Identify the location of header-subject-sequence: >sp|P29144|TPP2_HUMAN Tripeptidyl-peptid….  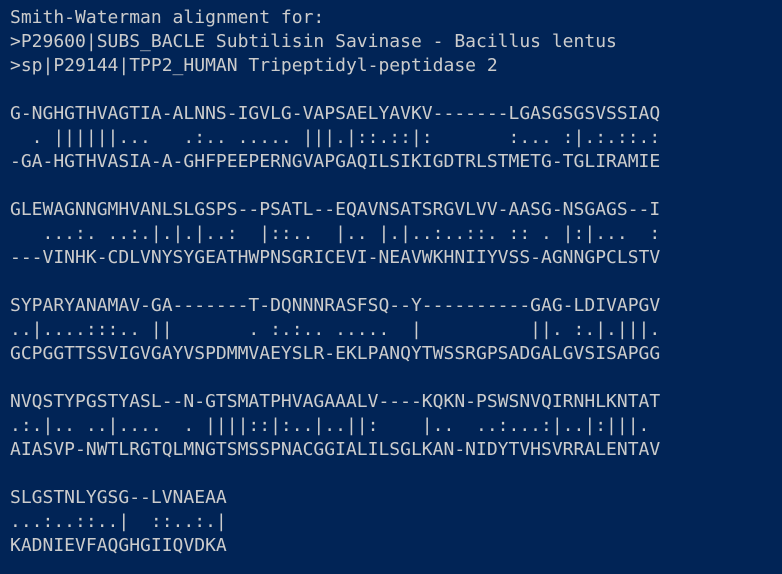
(254, 65).